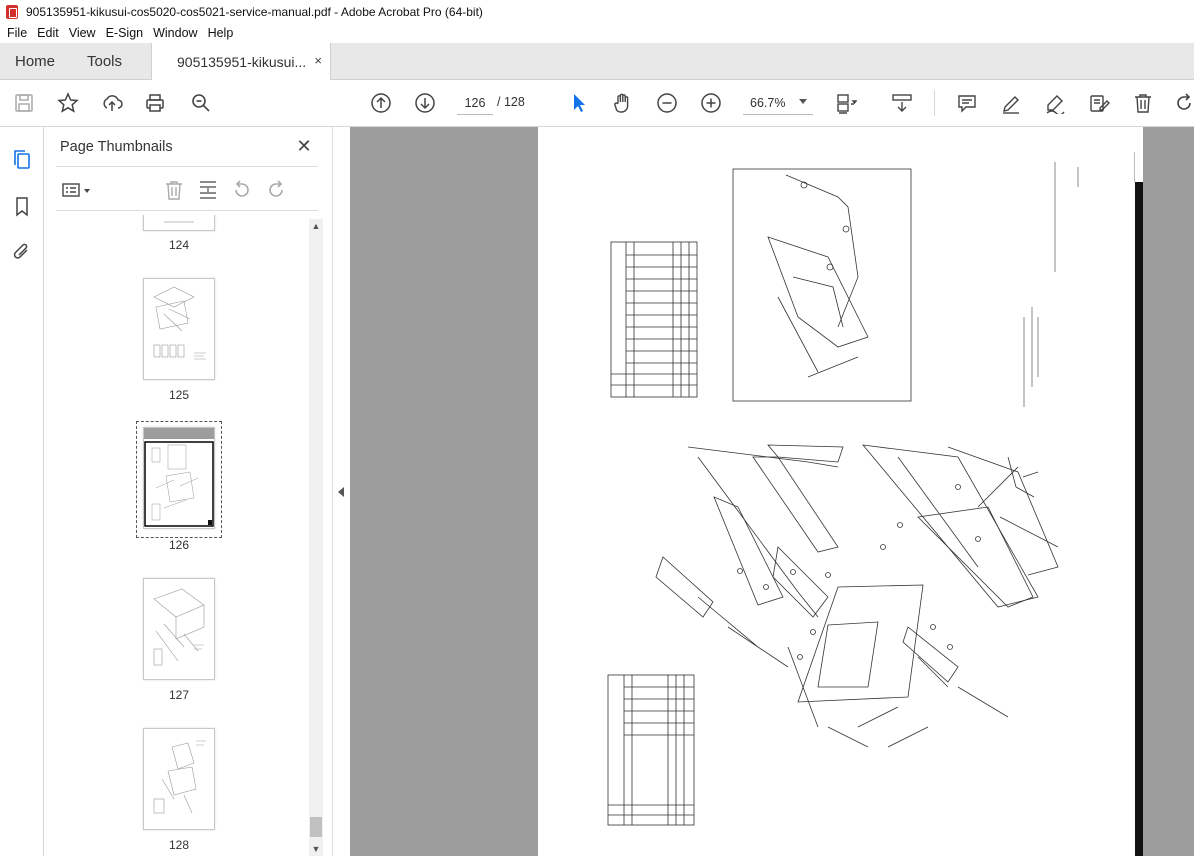  Describe the element at coordinates (187, 190) in the screenshot. I see `thumbnail-toolbar` at that location.